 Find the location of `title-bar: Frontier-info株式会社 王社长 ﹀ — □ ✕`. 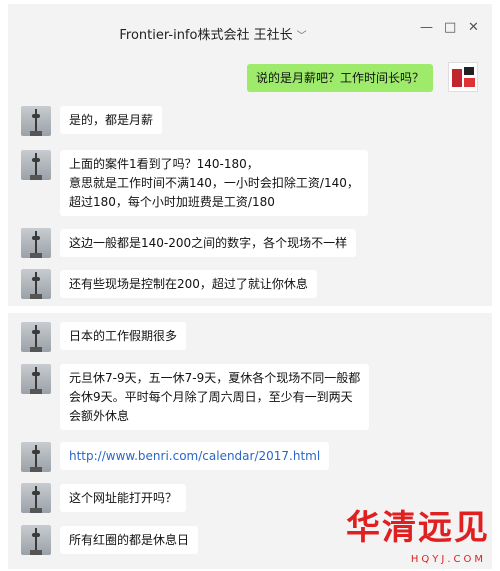

title-bar: Frontier-info株式会社 王社长 ﹀ — □ ✕ is located at coordinates (250, 31).